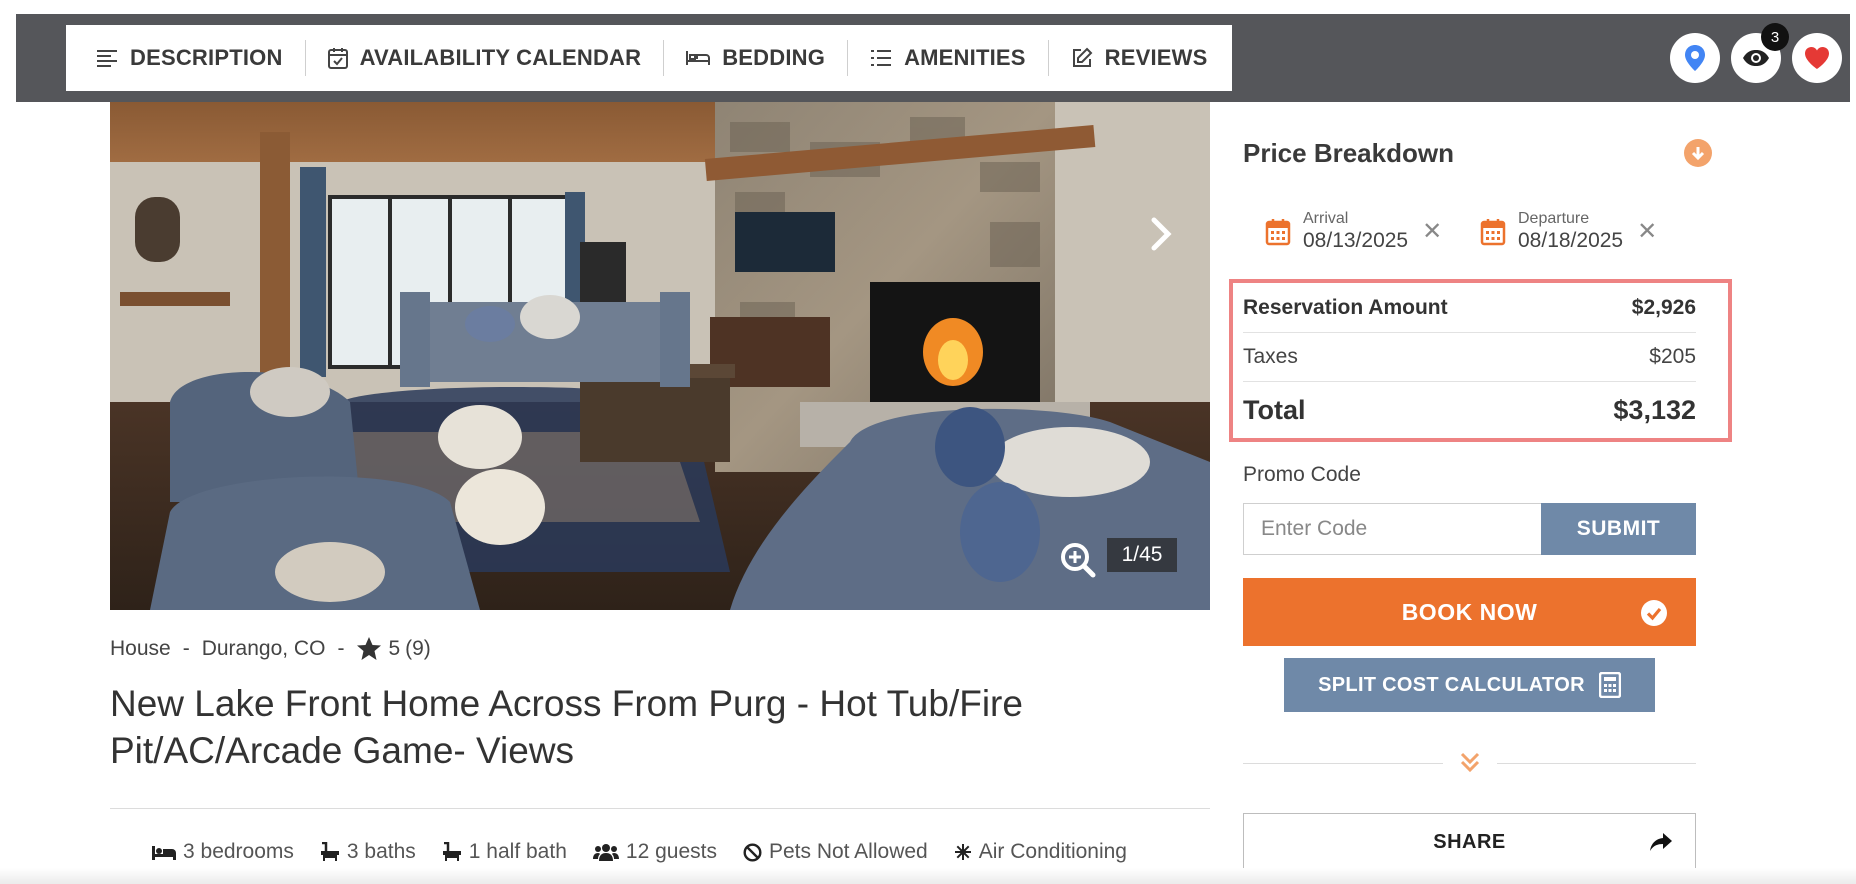 Image resolution: width=1856 pixels, height=884 pixels. I want to click on tab-availability-label: AVAILABILITY CALENDAR, so click(500, 57).